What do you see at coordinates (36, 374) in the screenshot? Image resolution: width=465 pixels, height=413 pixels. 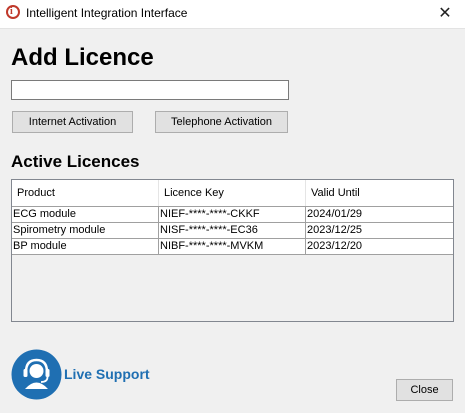 I see `headset-support-icon` at bounding box center [36, 374].